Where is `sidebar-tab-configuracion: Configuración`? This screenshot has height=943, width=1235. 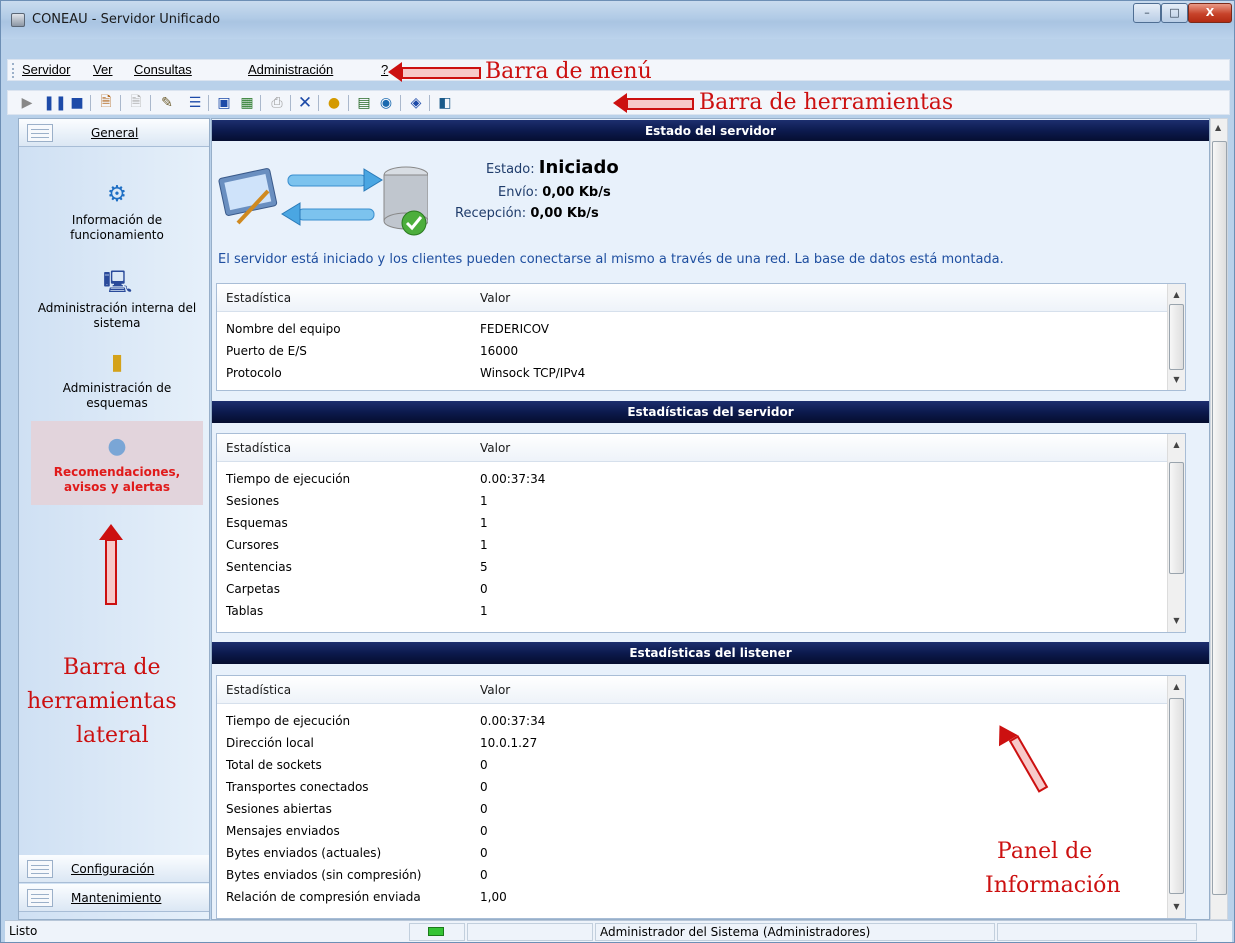 sidebar-tab-configuracion: Configuración is located at coordinates (114, 869).